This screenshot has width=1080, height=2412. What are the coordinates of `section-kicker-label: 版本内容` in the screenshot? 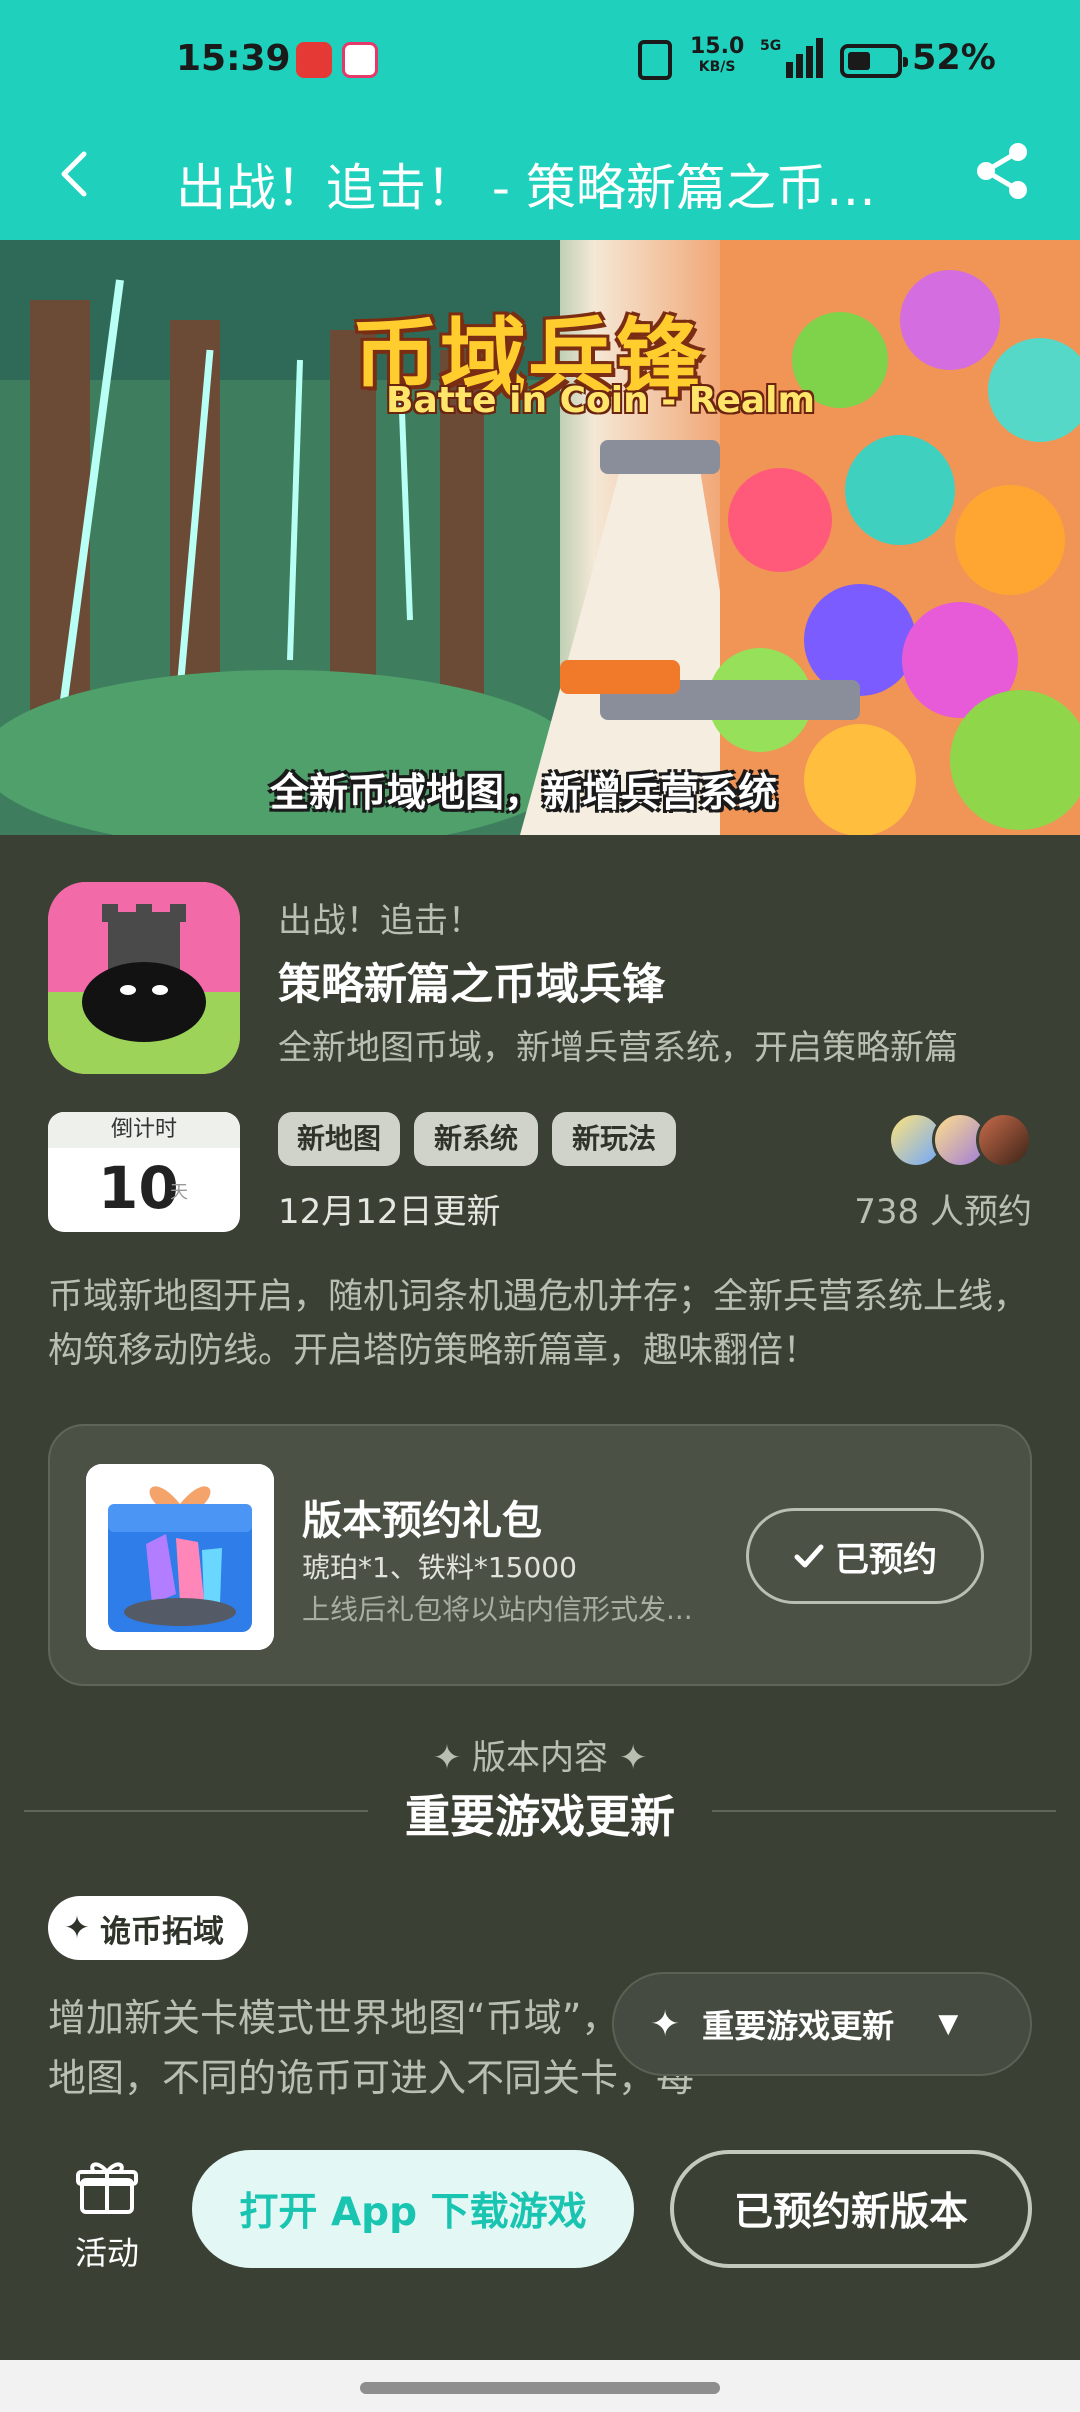 It's located at (540, 1758).